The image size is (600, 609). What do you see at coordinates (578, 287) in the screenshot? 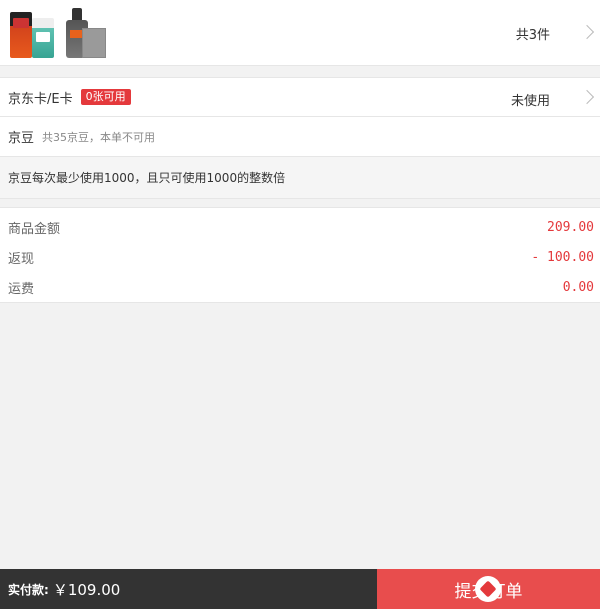
I see `shipping-value: 0.00` at bounding box center [578, 287].